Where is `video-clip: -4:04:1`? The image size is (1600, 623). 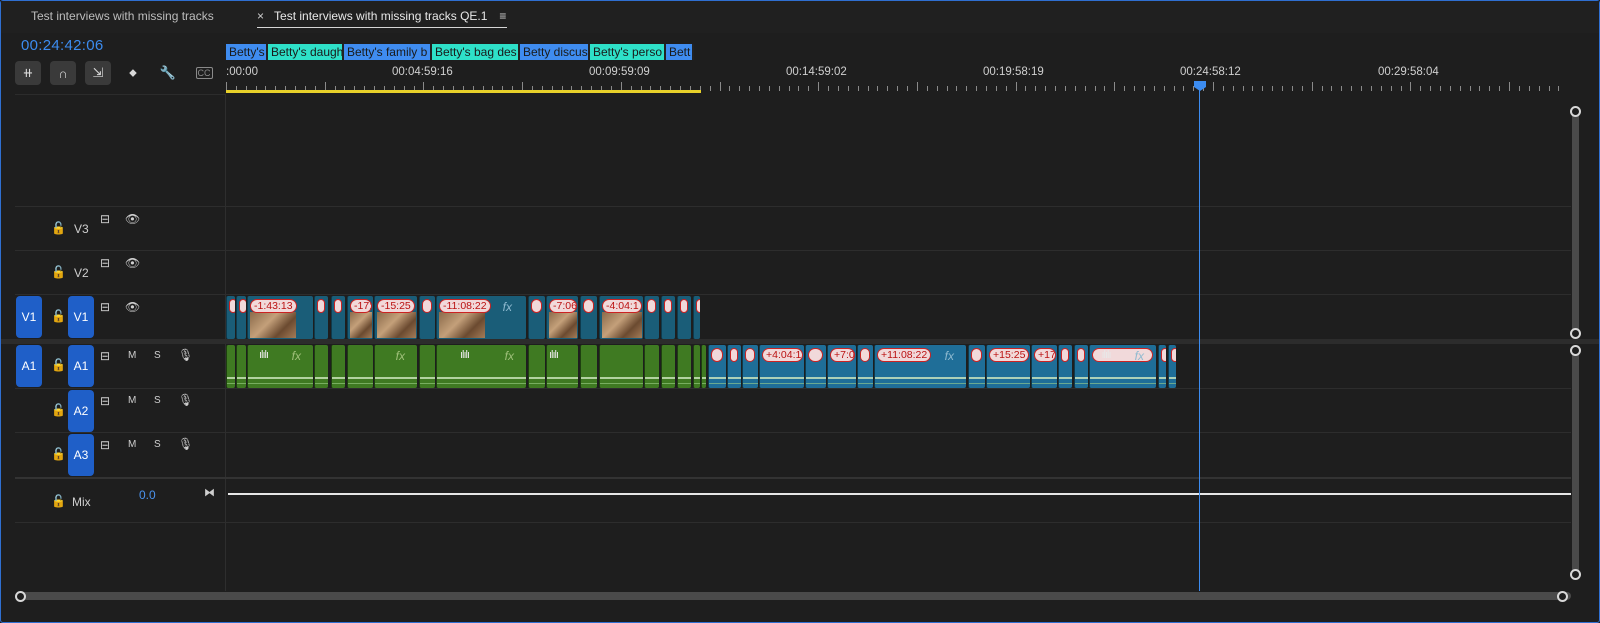 video-clip: -4:04:1 is located at coordinates (621, 317).